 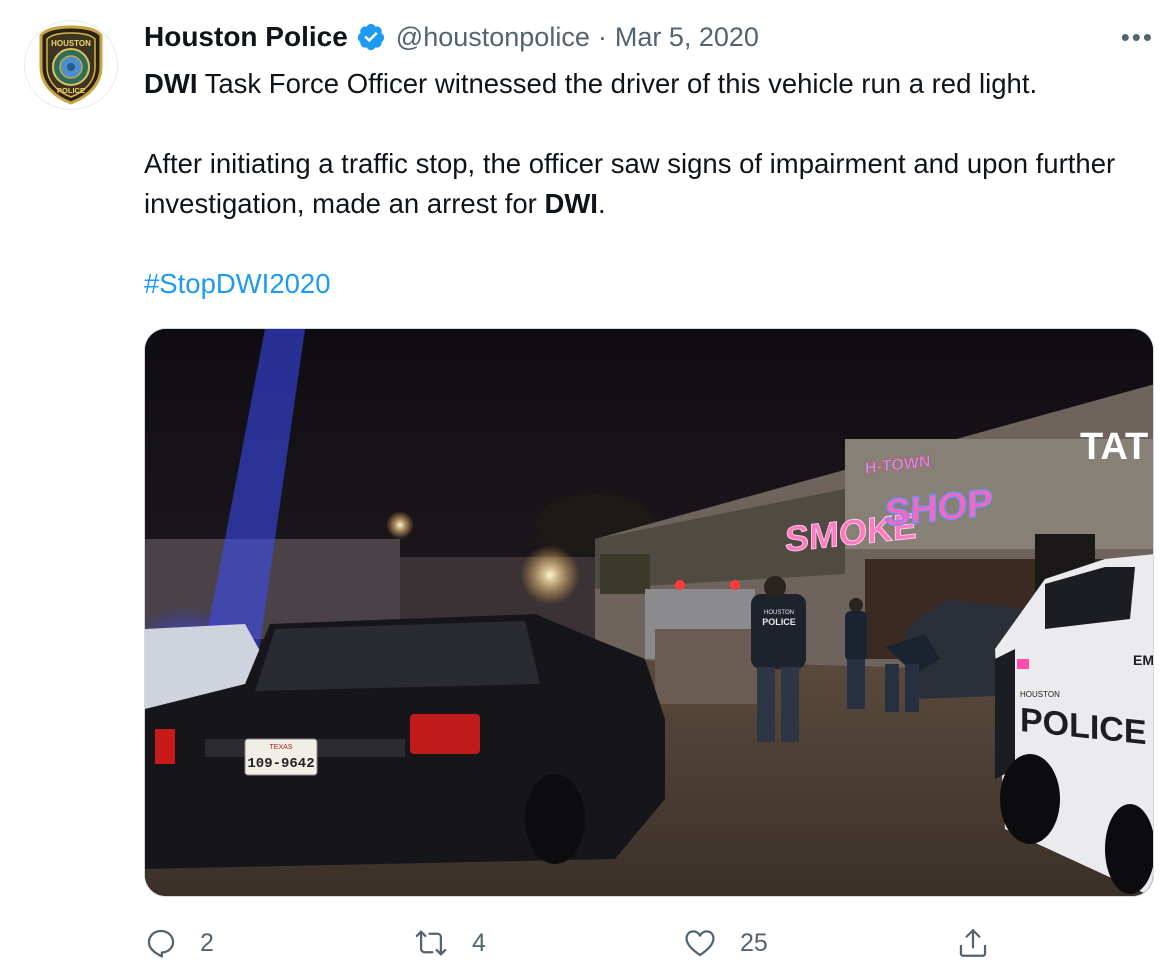 What do you see at coordinates (601, 203) in the screenshot?
I see `text-segment: .` at bounding box center [601, 203].